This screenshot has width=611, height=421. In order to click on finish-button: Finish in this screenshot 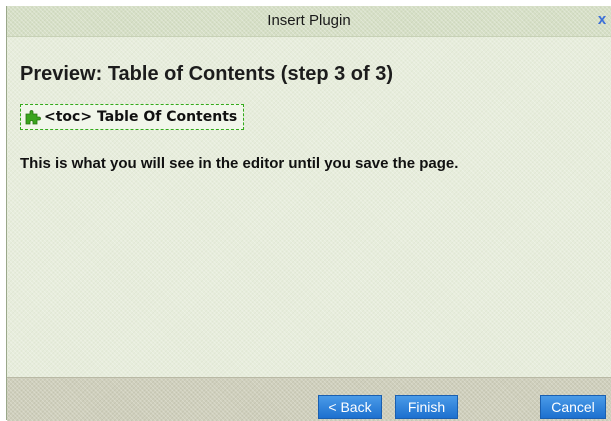, I will do `click(426, 407)`.